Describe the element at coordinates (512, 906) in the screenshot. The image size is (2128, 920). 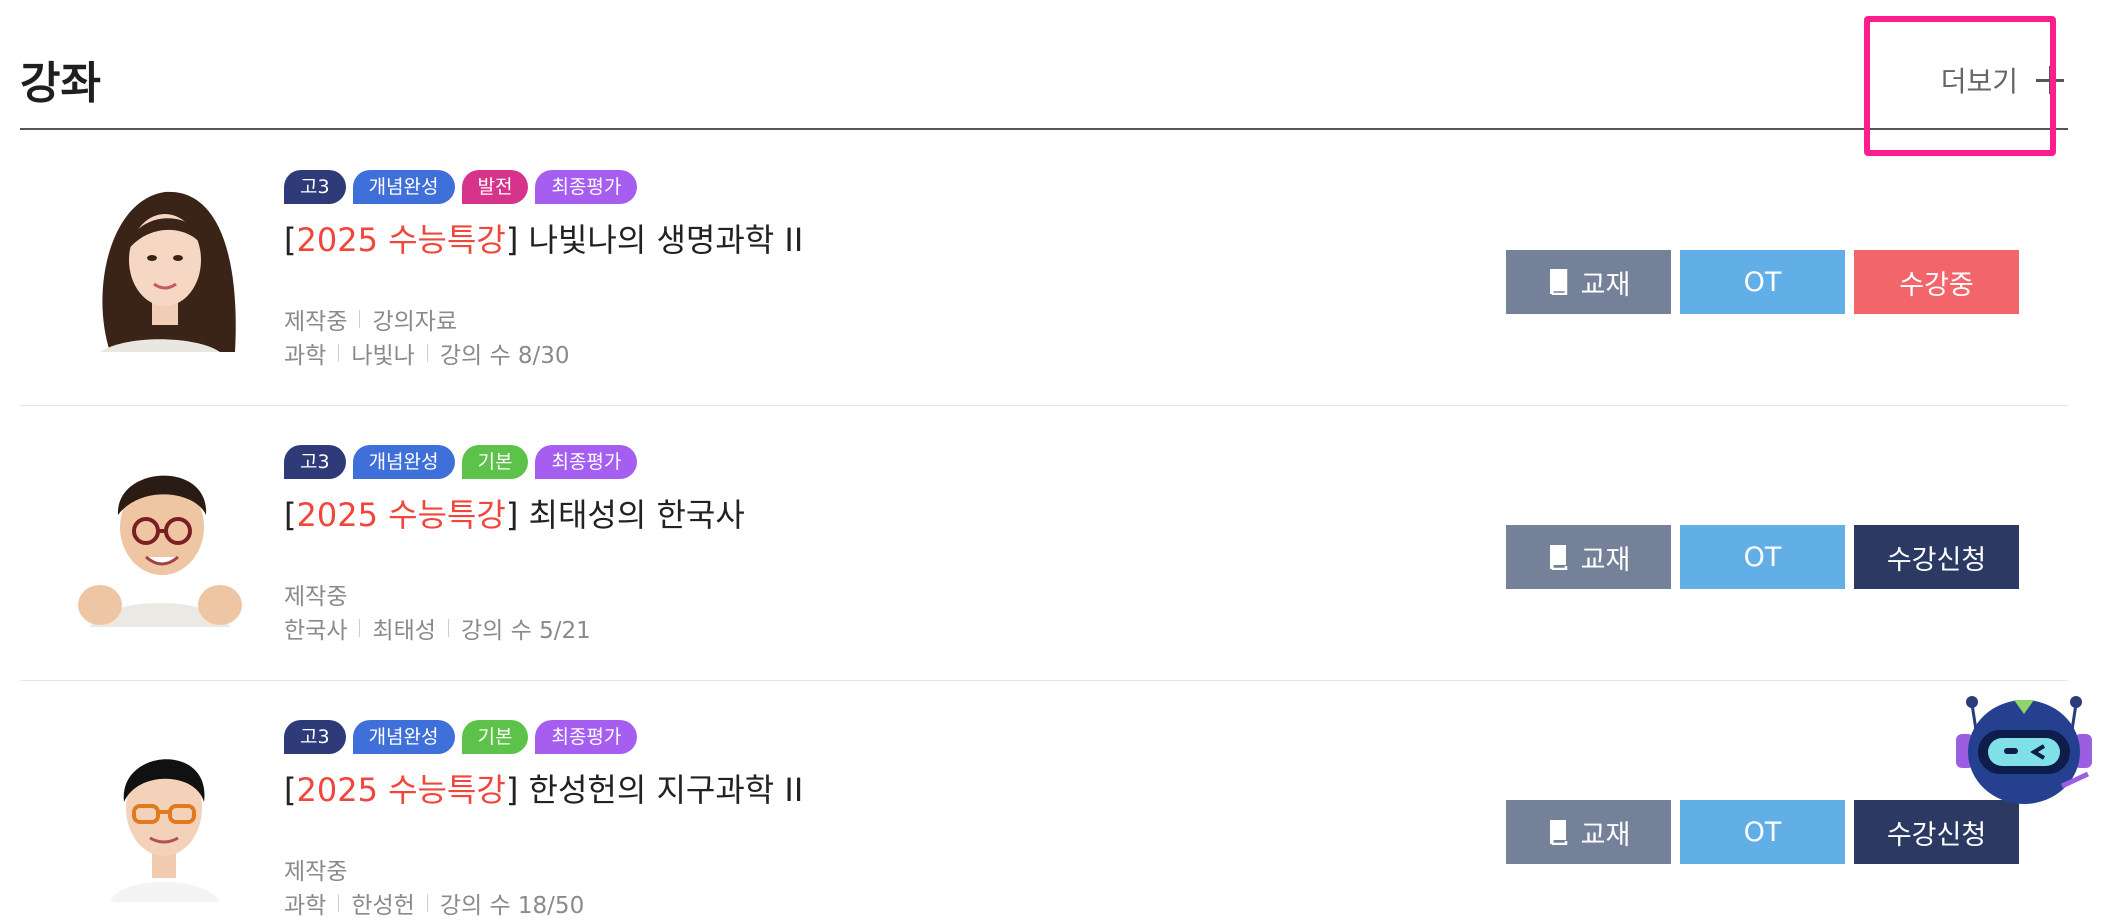
I see `course-lecture-count: 강의 수 18/50` at that location.